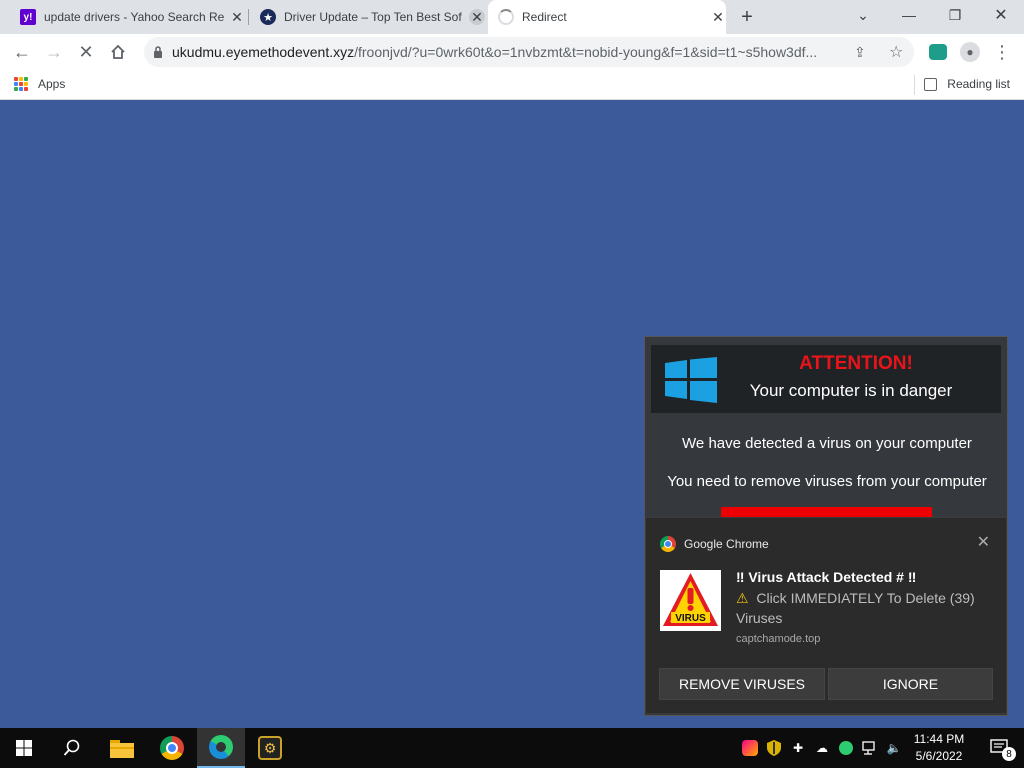  What do you see at coordinates (778, 639) in the screenshot?
I see `notification-source: captchamode.top` at bounding box center [778, 639].